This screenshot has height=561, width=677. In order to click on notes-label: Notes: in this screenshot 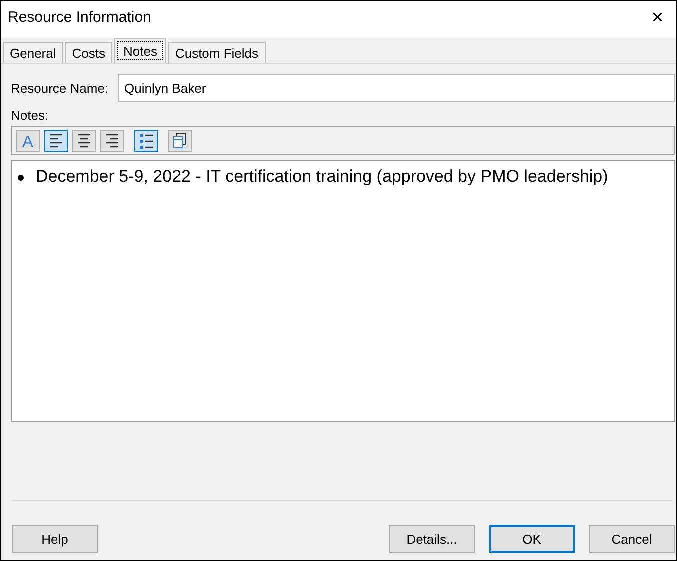, I will do `click(30, 115)`.